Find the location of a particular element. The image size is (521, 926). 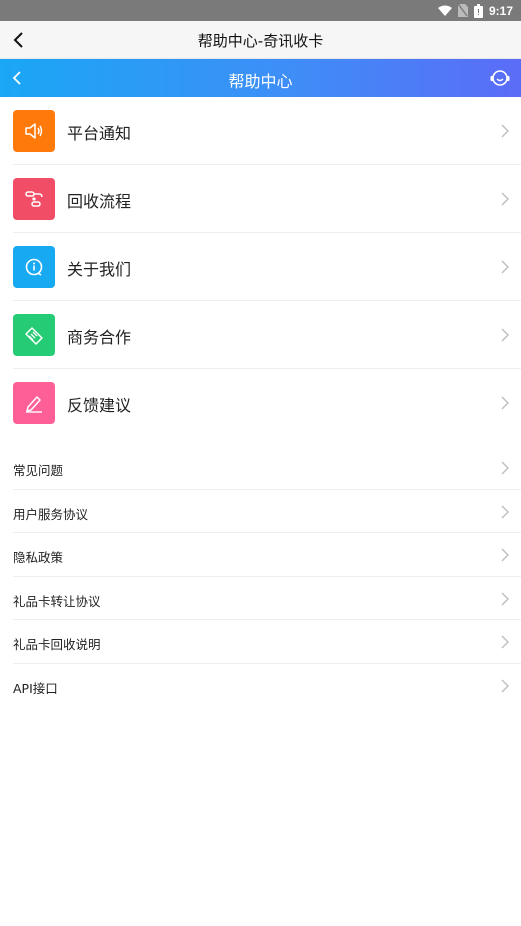

app-bar-title: 帮助中心-奇讯收卡 is located at coordinates (260, 41).